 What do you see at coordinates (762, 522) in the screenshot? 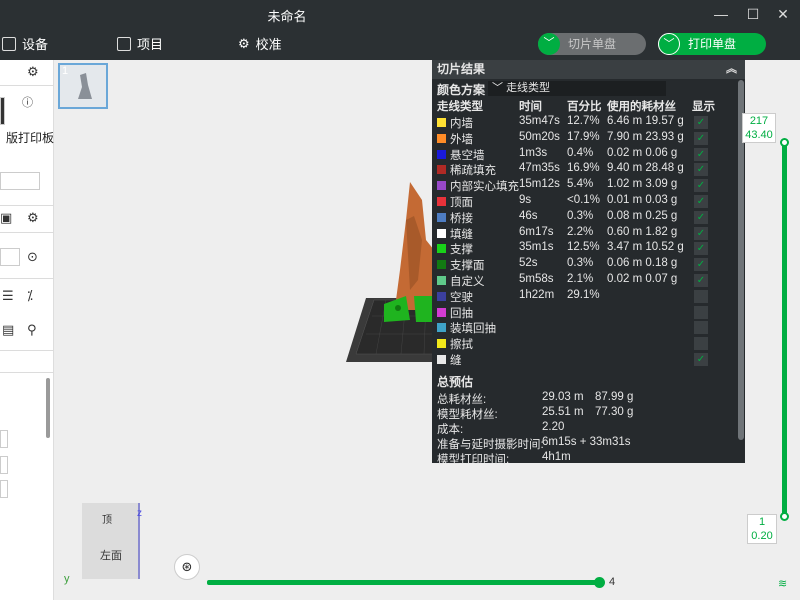
I see `bottom-layer-number: 1` at bounding box center [762, 522].